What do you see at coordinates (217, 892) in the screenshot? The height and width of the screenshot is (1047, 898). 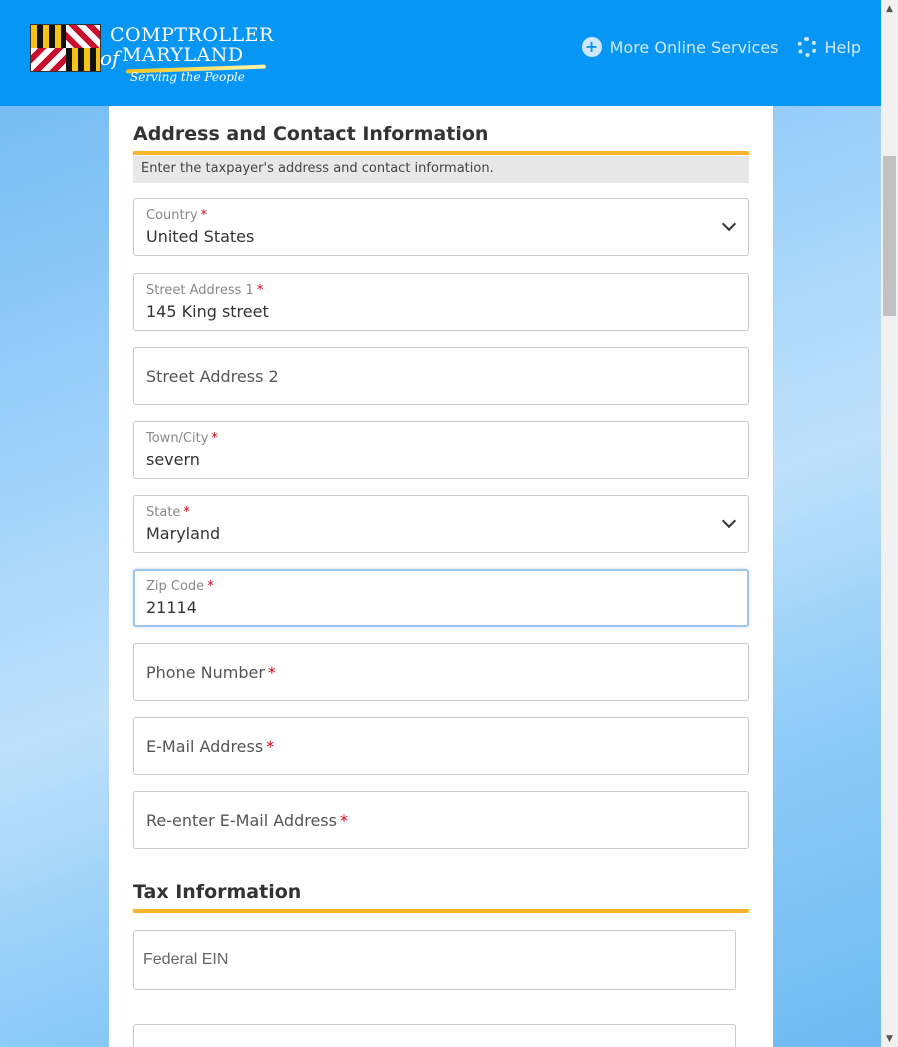 I see `tax-section-title: Tax Information` at bounding box center [217, 892].